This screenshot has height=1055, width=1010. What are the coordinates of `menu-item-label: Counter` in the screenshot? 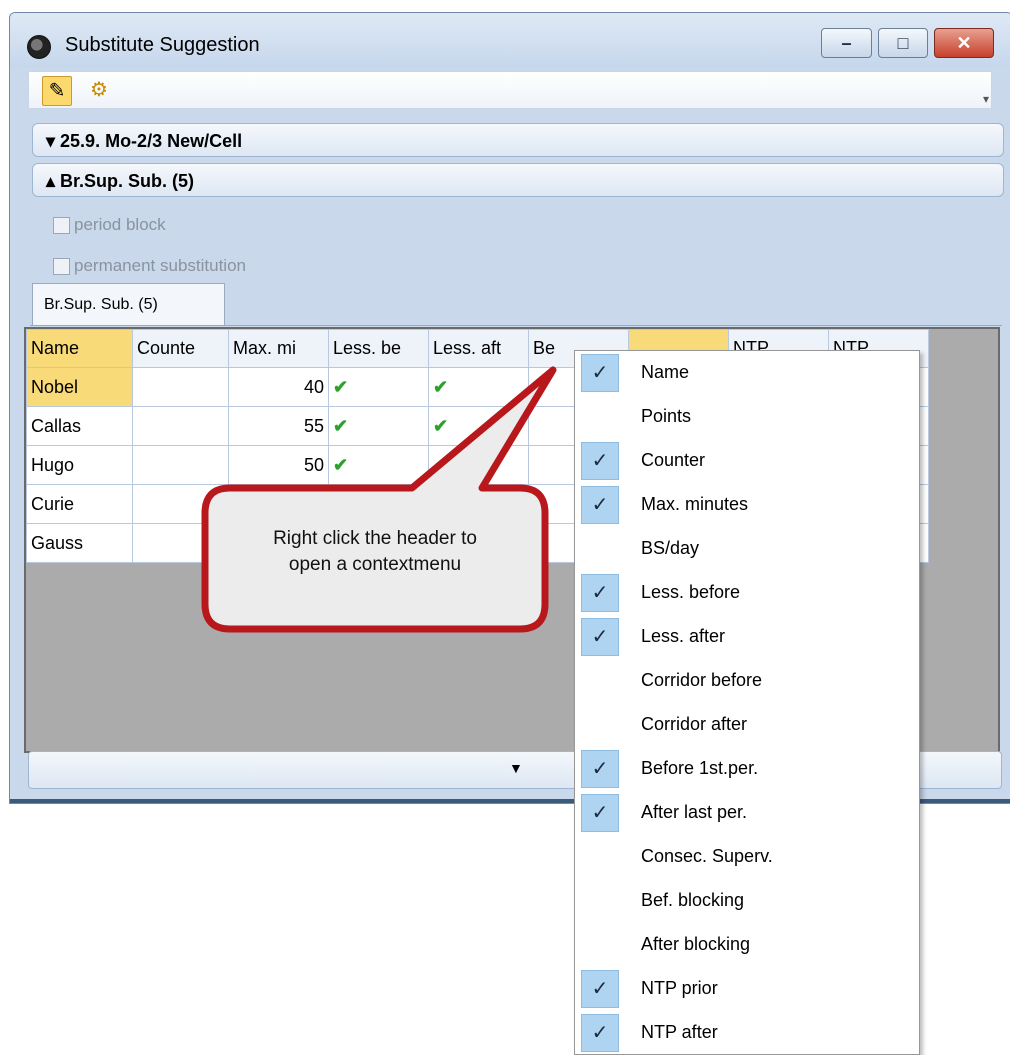 It's located at (673, 460).